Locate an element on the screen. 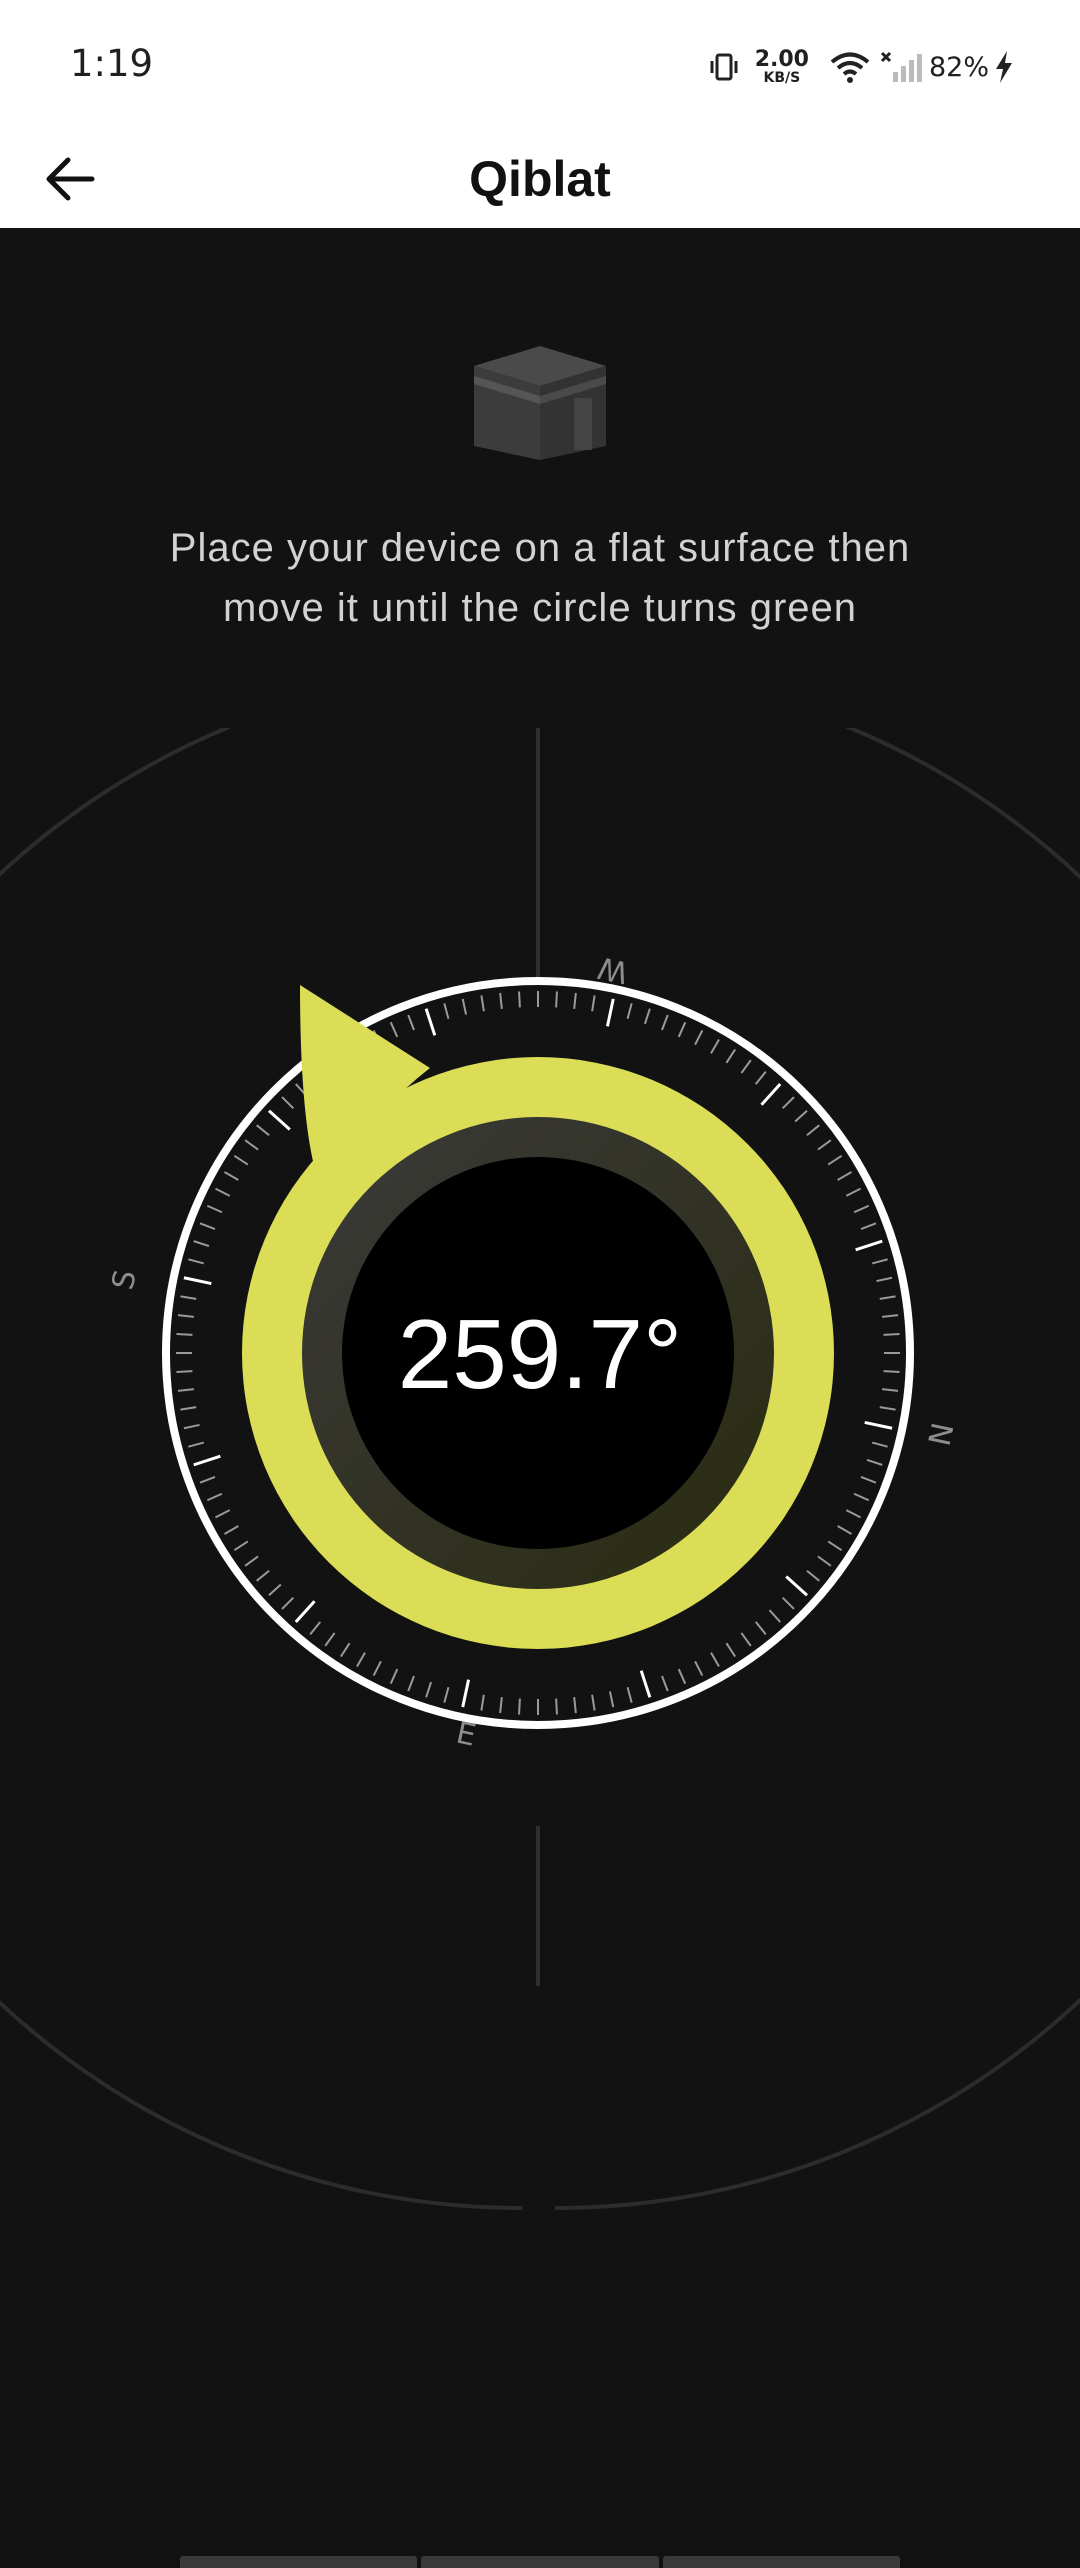  cardinal-s: S is located at coordinates (125, 1280).